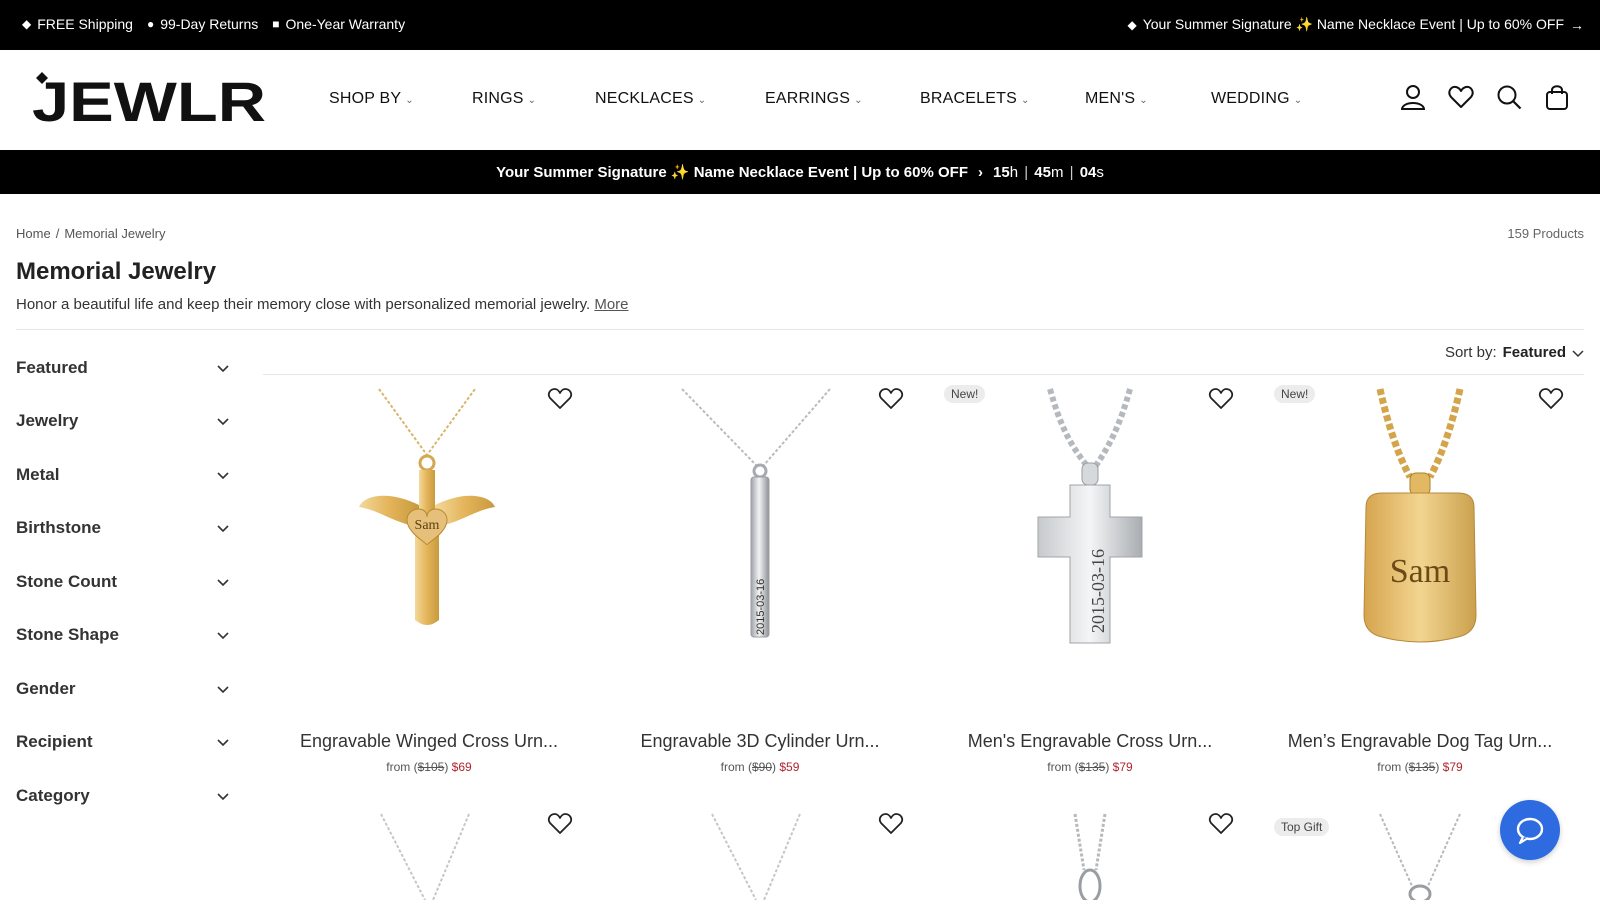 This screenshot has height=900, width=1600. I want to click on product-price: from ($135) $79, so click(1420, 767).